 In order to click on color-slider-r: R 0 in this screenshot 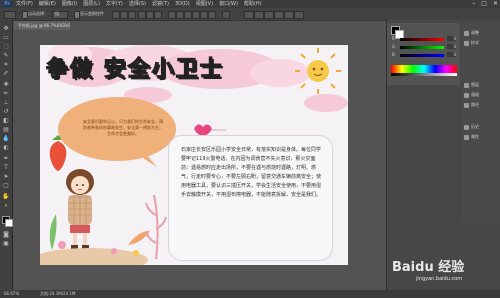, I will do `click(424, 39)`.